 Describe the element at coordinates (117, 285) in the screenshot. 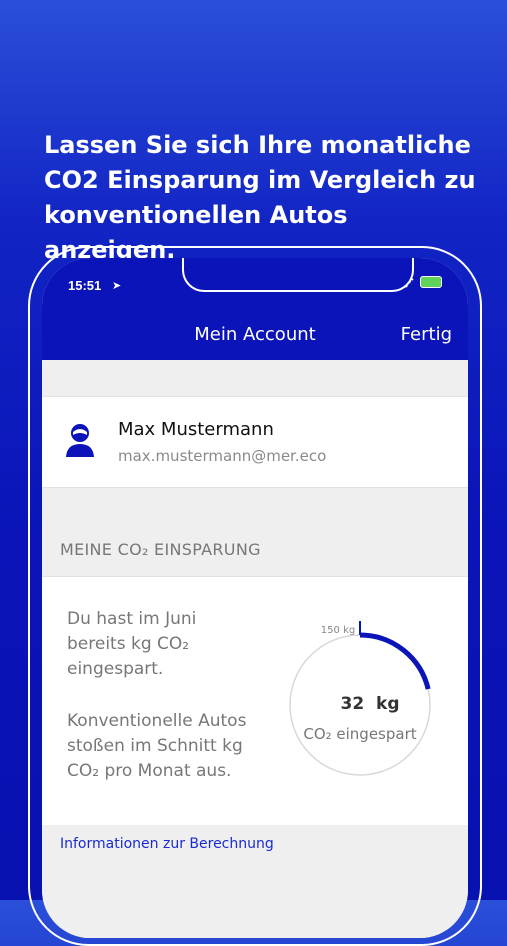

I see `location-arrow-icon: ➤` at that location.